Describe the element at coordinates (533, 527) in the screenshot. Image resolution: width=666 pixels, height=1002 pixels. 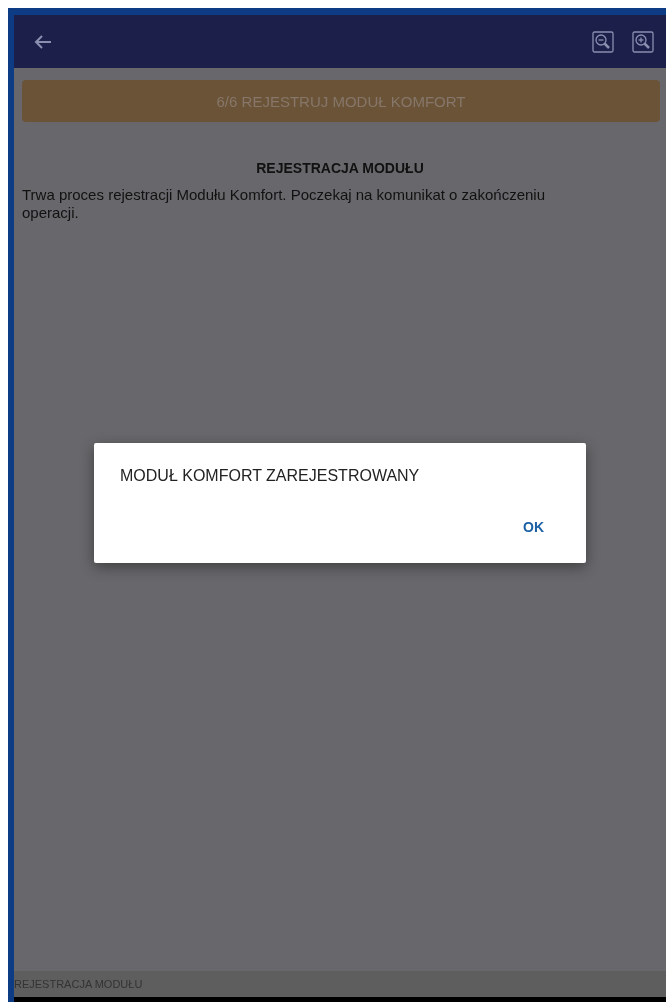
I see `ok-button: OK` at that location.